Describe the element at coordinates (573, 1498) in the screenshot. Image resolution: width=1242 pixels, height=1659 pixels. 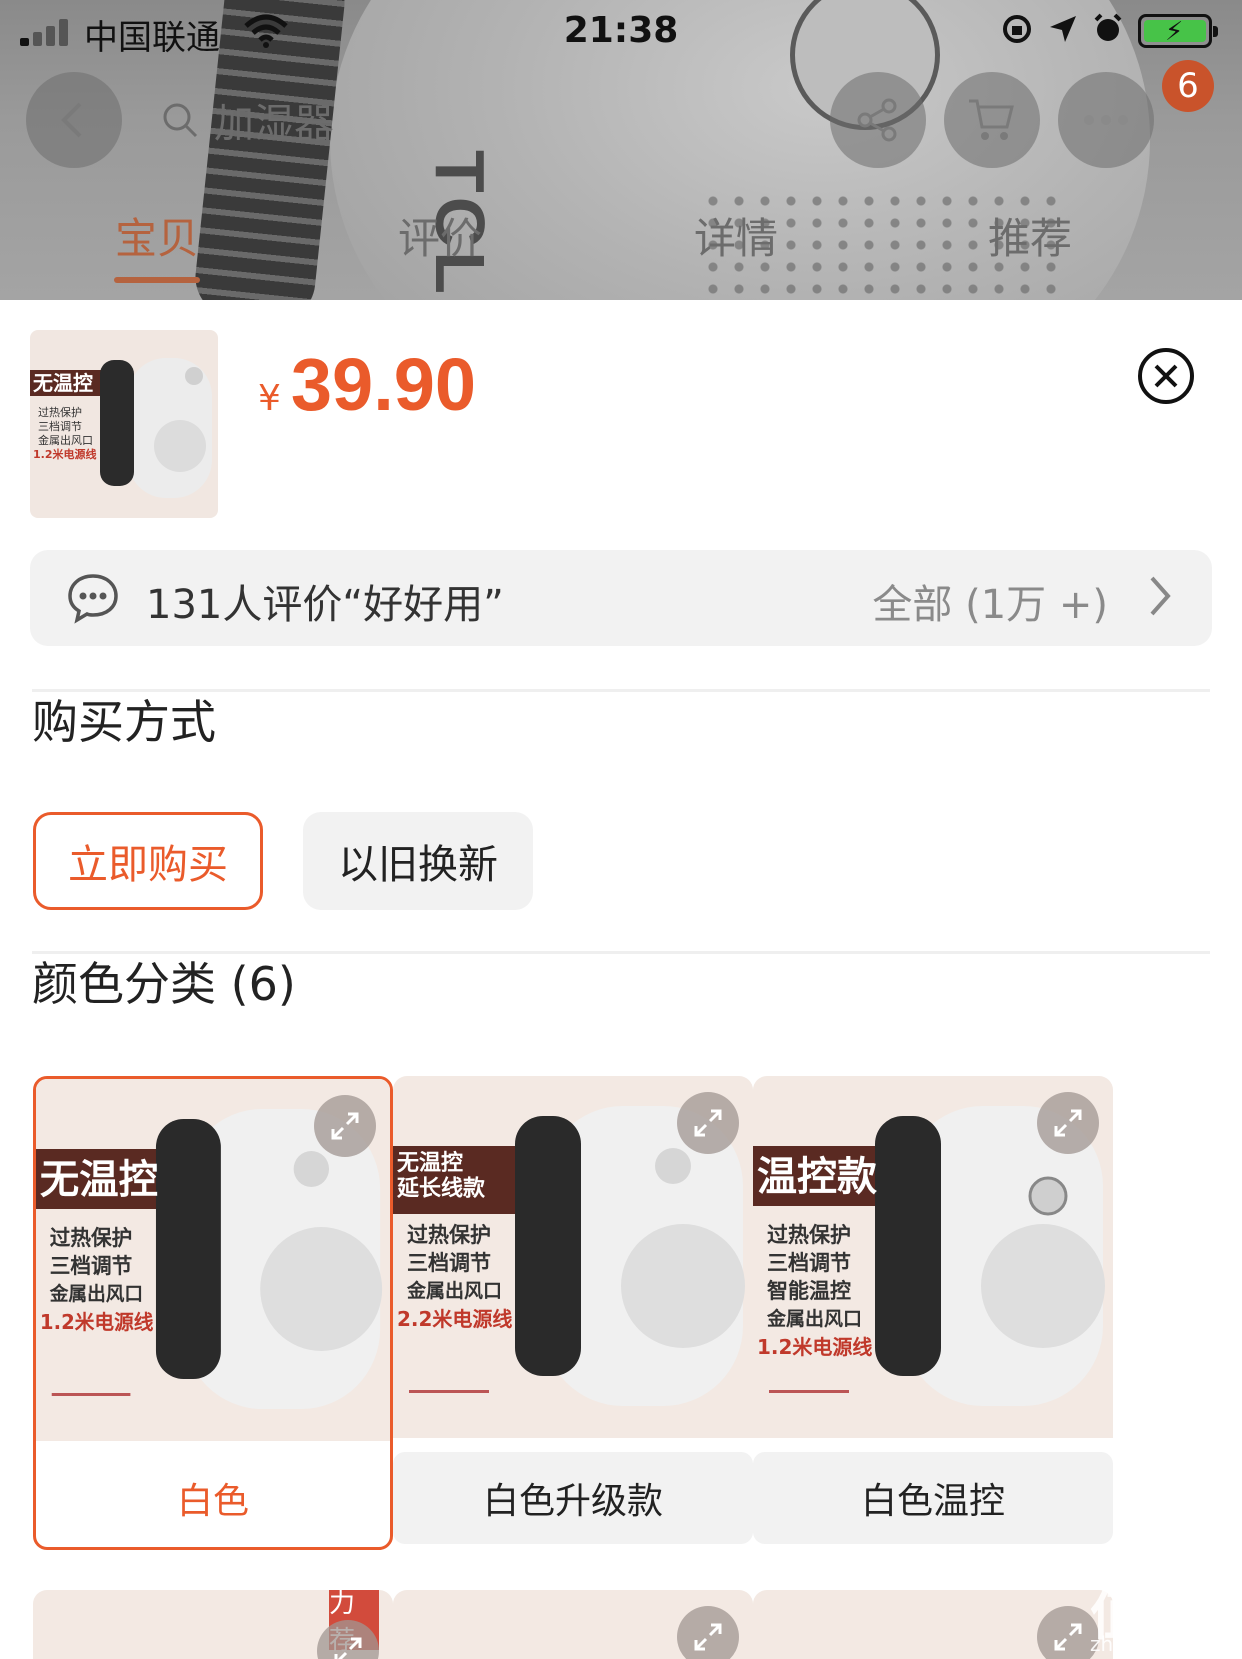
I see `color-option-label: 白色升级款` at that location.